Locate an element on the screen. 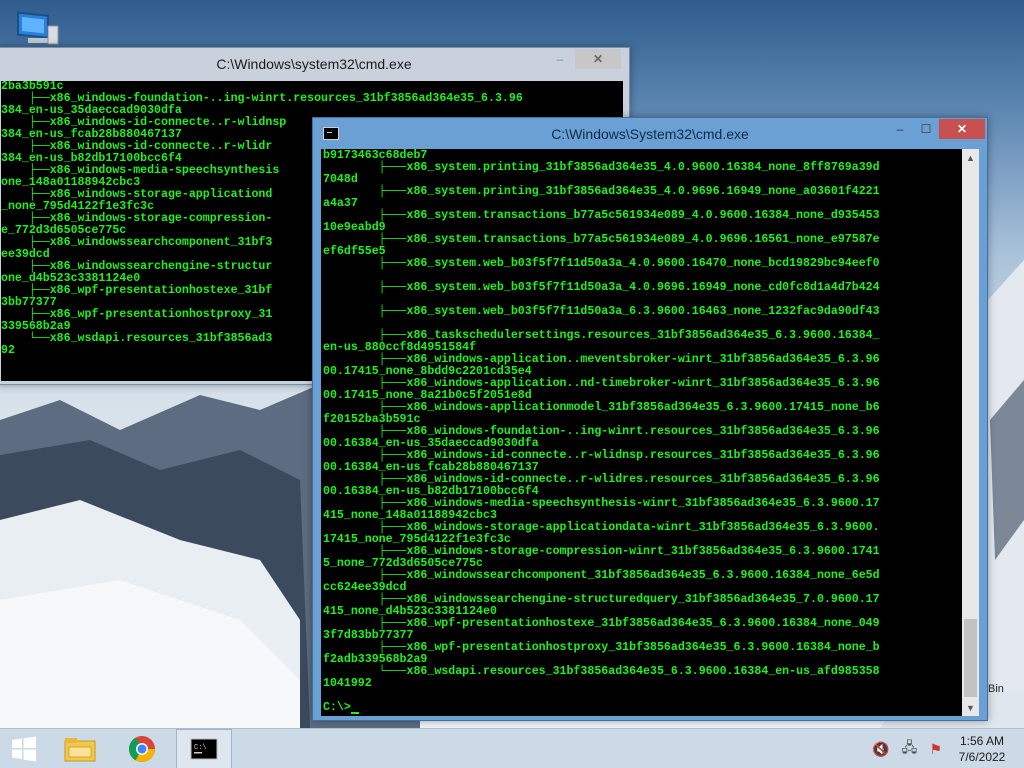  console-line: C:\> is located at coordinates (642, 708).